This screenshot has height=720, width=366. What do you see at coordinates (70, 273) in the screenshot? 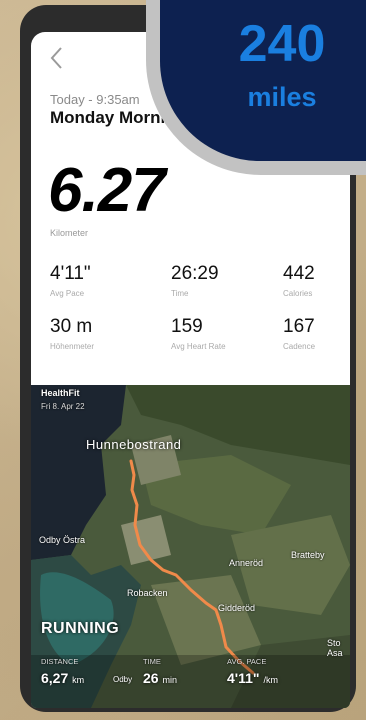
I see `stat-value: 4'11"` at bounding box center [70, 273].